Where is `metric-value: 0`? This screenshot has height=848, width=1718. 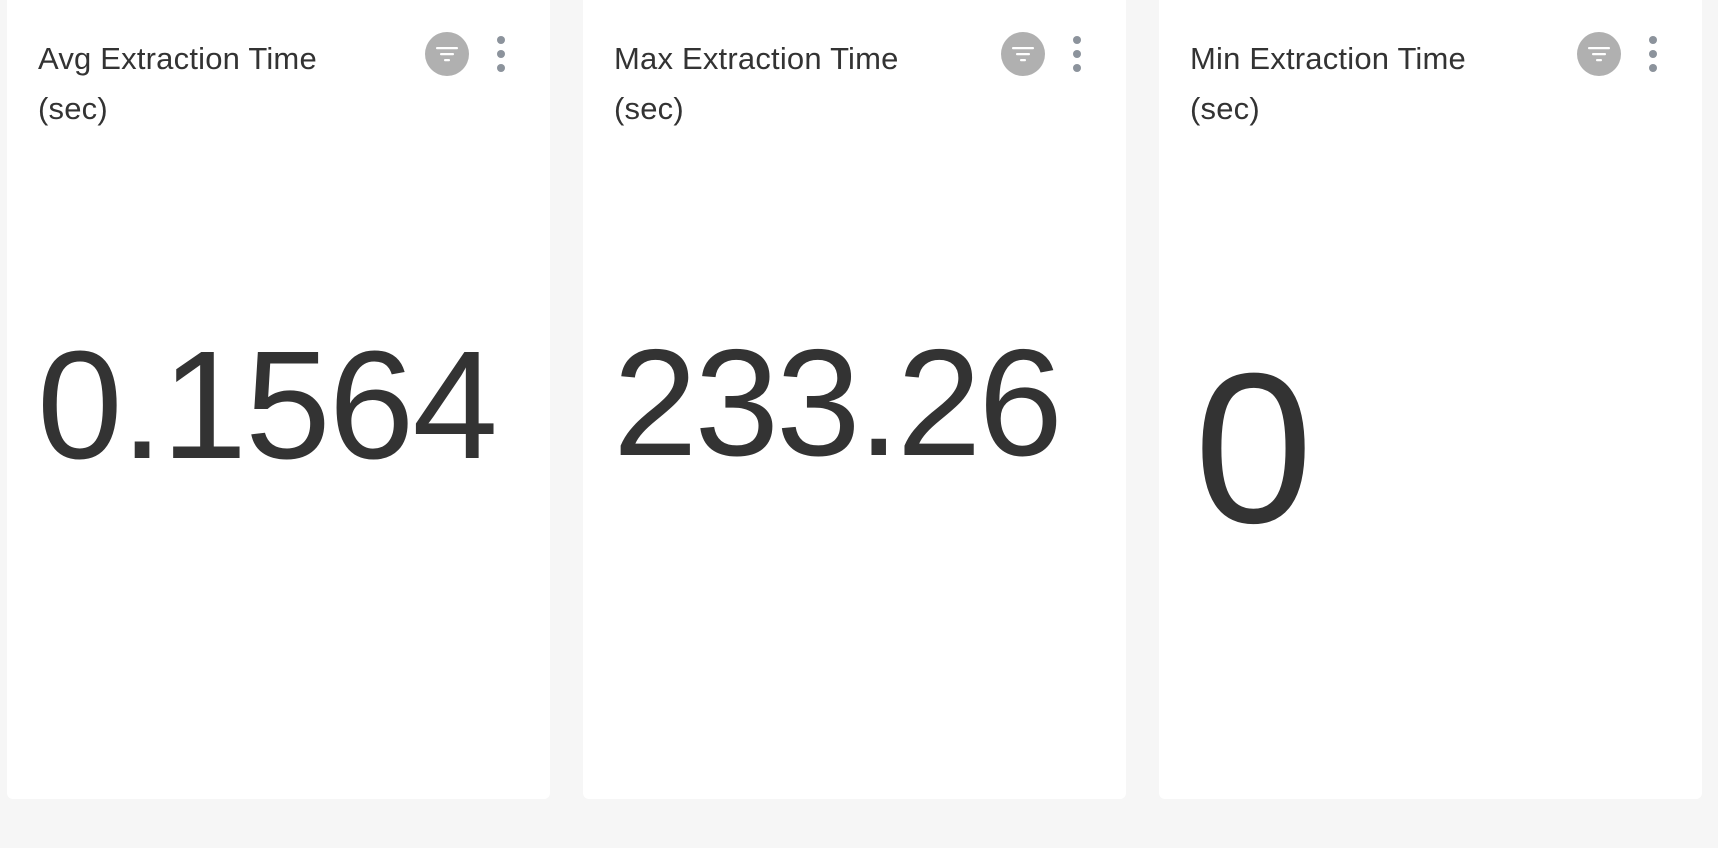 metric-value: 0 is located at coordinates (1254, 448).